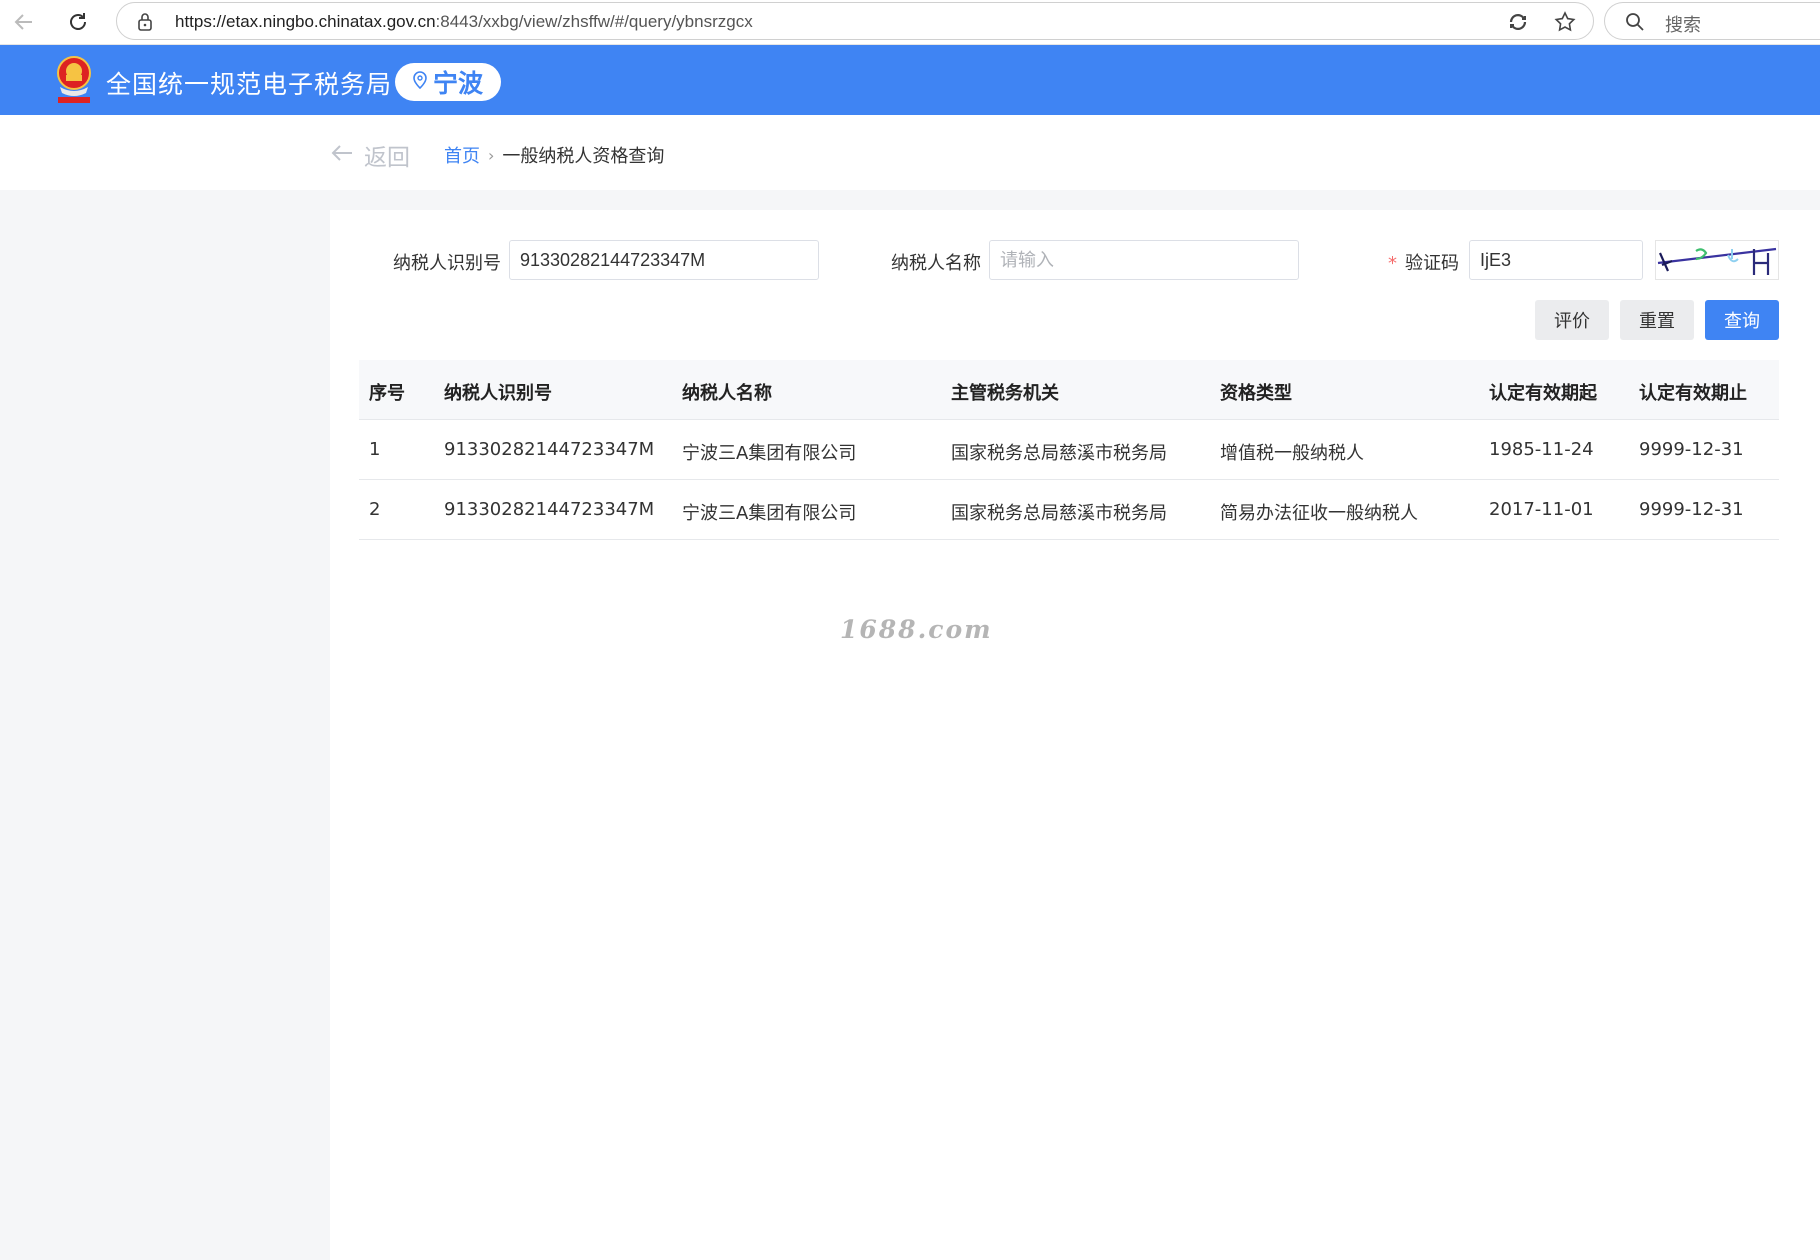 The width and height of the screenshot is (1820, 1260). I want to click on taxpayer-name-label: 纳税人名称, so click(936, 263).